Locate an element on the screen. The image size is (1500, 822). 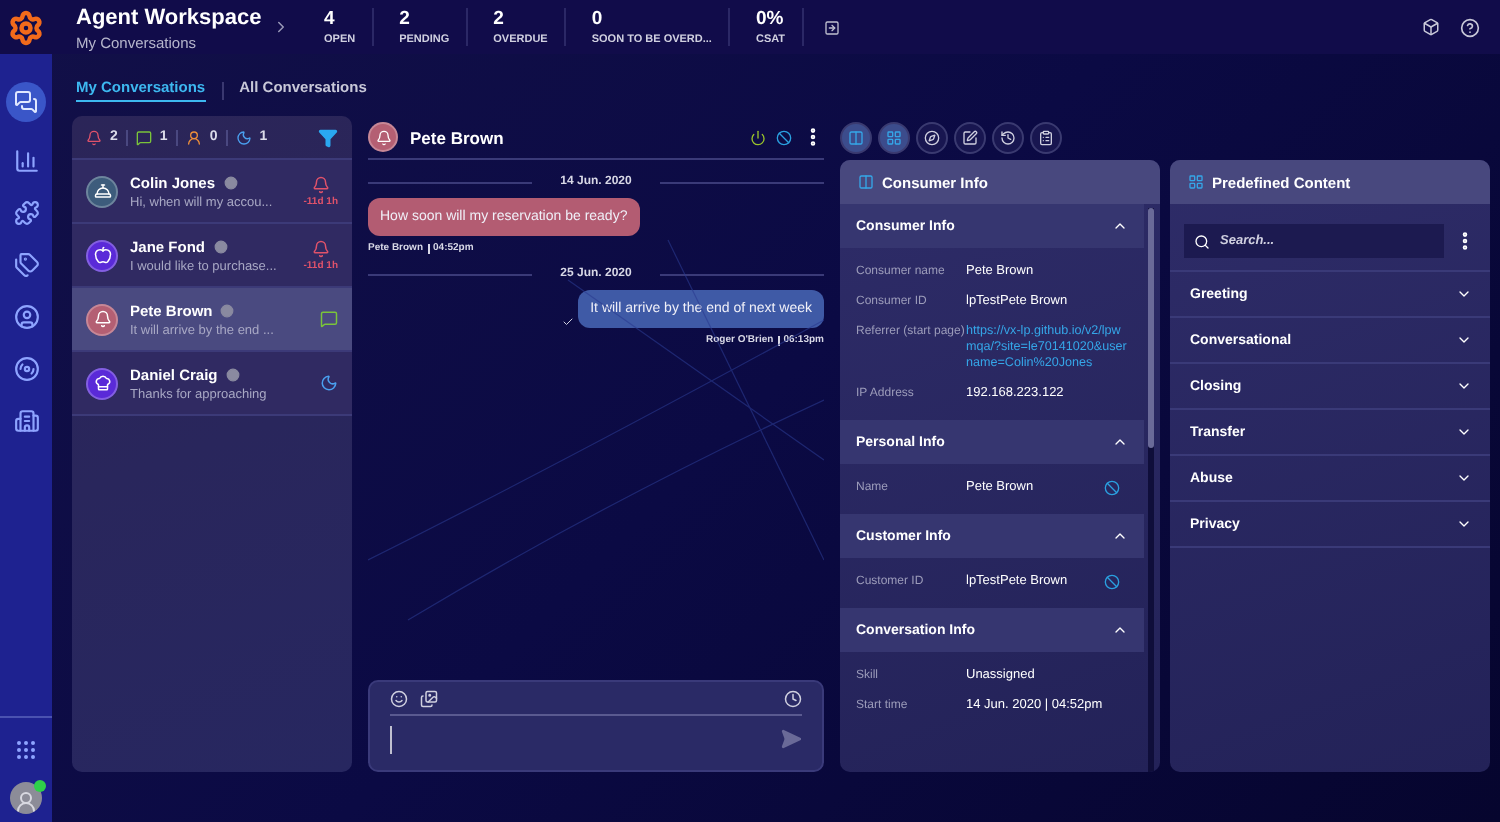
bar-chart-icon is located at coordinates (26, 161).